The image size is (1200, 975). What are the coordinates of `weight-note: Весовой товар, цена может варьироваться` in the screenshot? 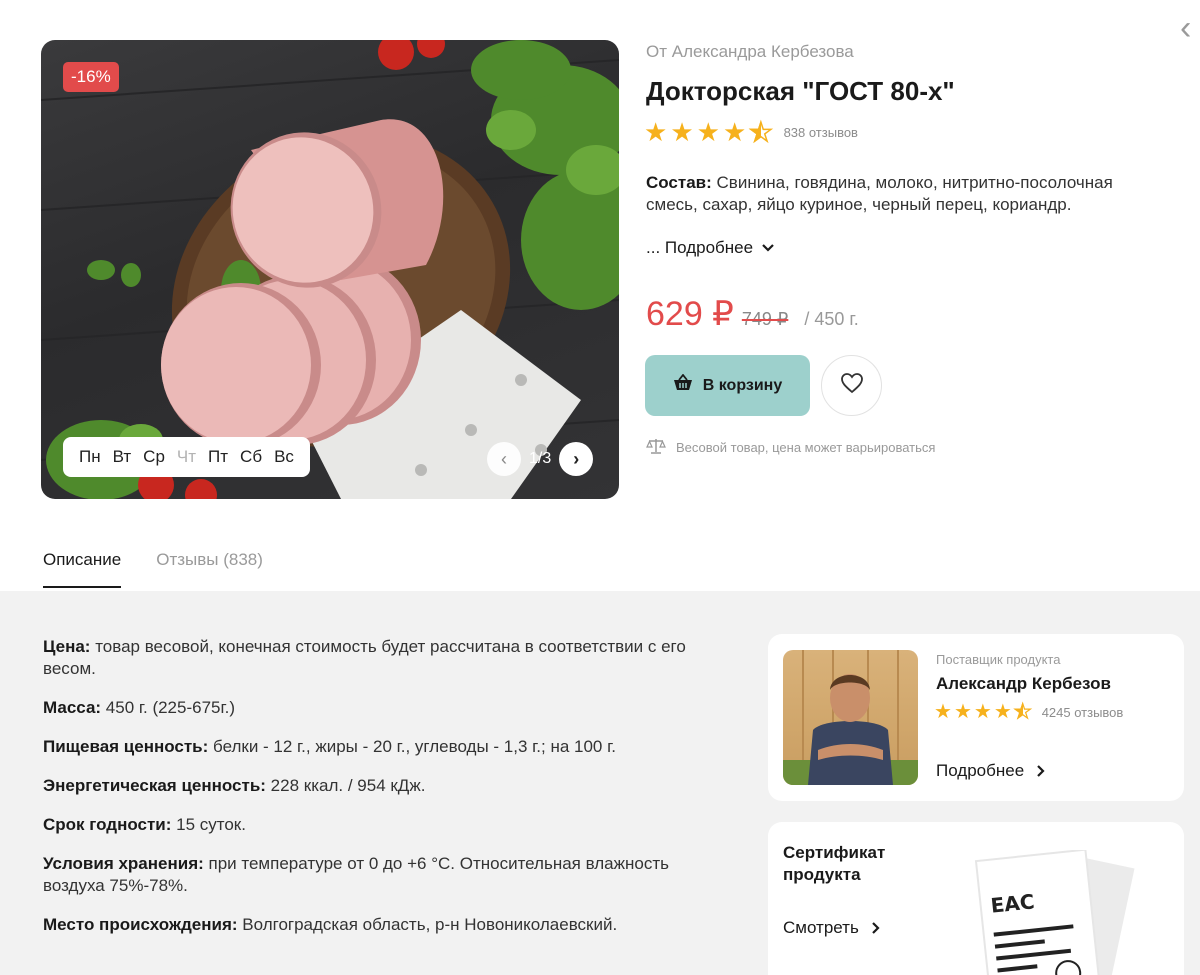 It's located at (790, 447).